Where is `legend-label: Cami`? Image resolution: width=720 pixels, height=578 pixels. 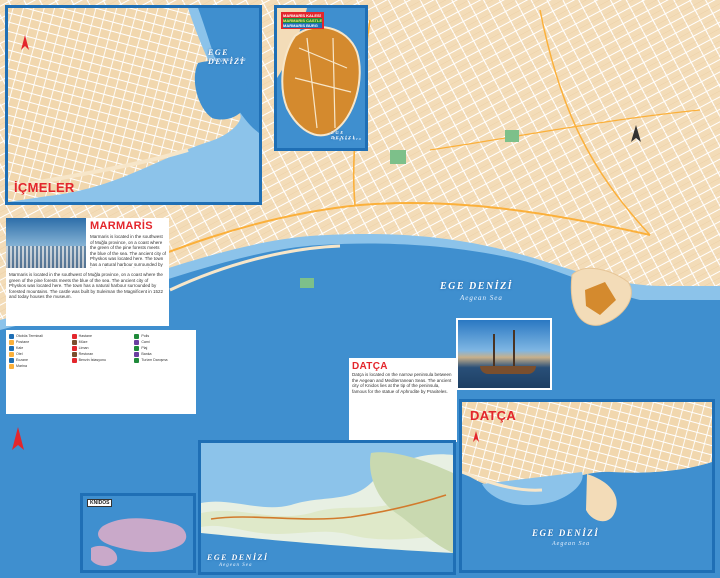 legend-label: Cami is located at coordinates (145, 342).